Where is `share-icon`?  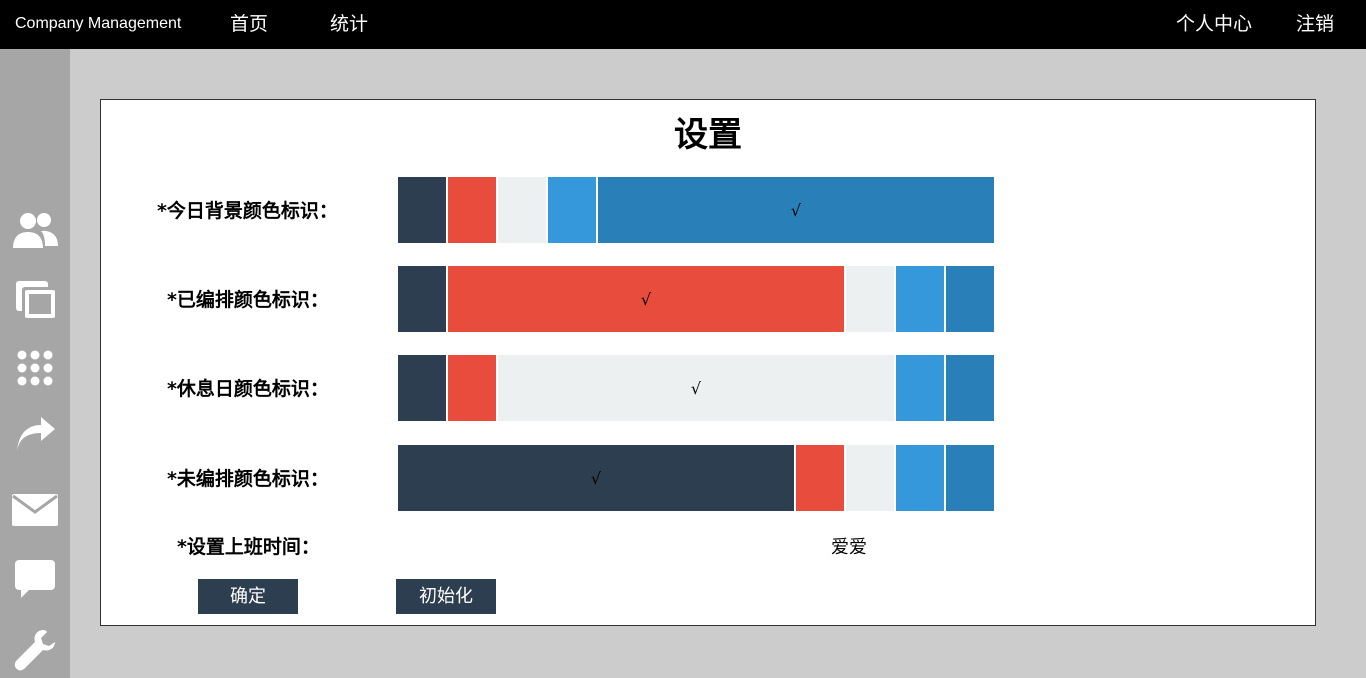
share-icon is located at coordinates (35, 437).